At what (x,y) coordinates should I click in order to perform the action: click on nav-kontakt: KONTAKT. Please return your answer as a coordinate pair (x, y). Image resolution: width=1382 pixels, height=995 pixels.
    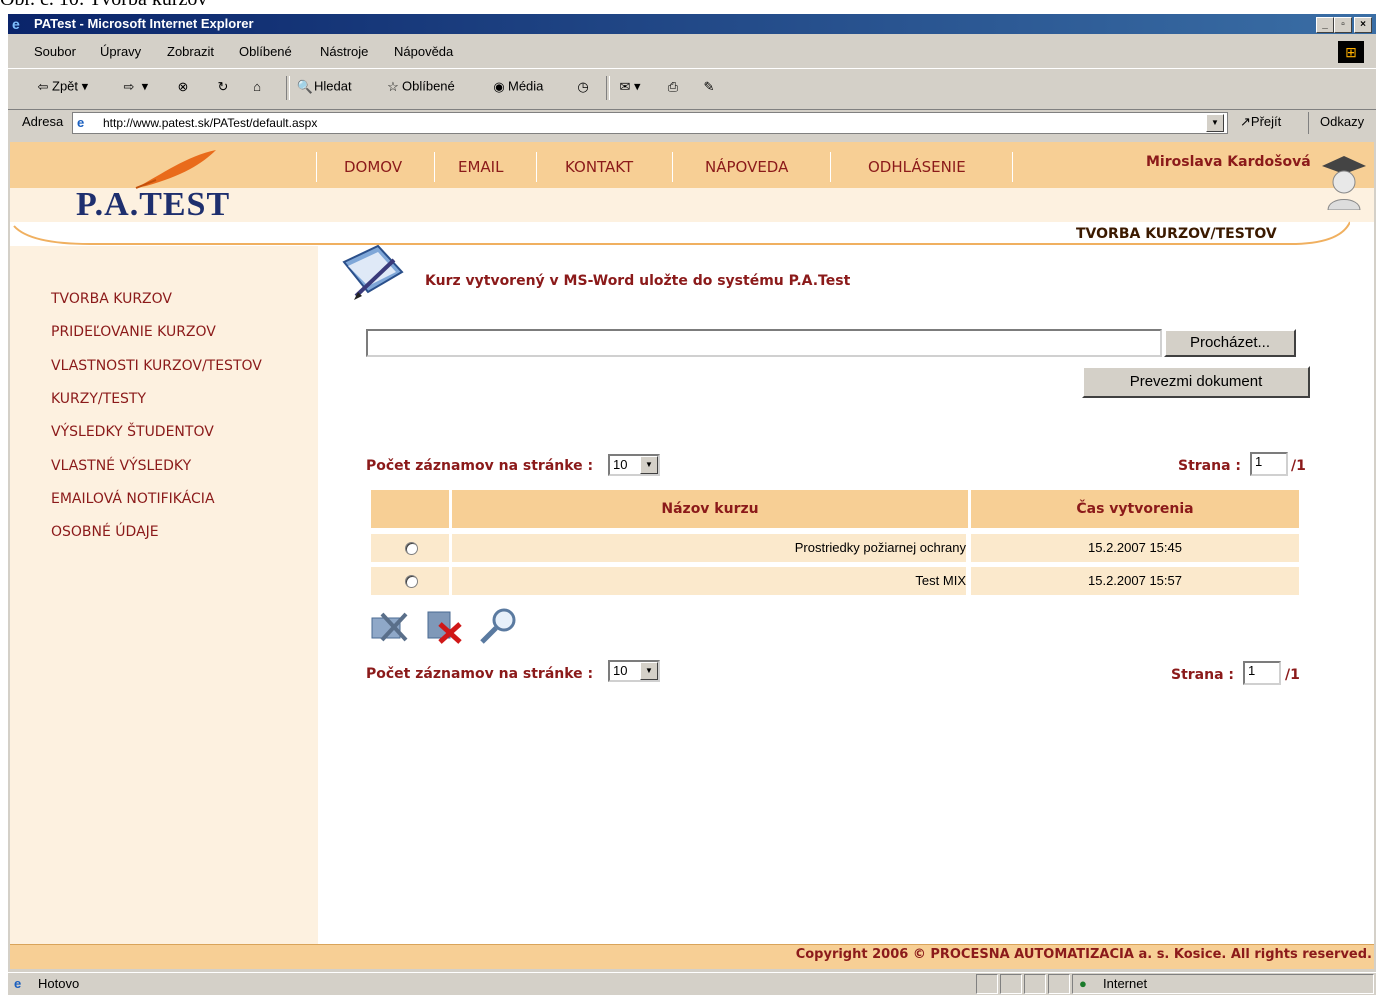
    Looking at the image, I should click on (599, 167).